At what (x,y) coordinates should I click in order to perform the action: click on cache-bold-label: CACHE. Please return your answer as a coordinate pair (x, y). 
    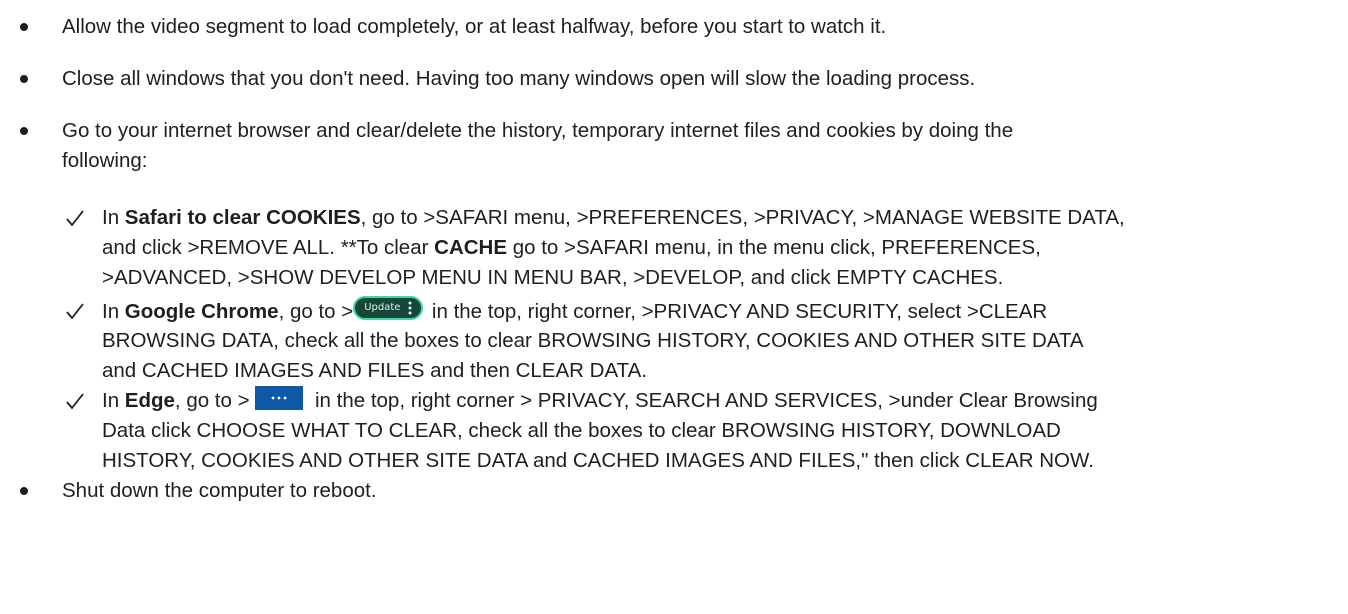
    Looking at the image, I should click on (471, 247).